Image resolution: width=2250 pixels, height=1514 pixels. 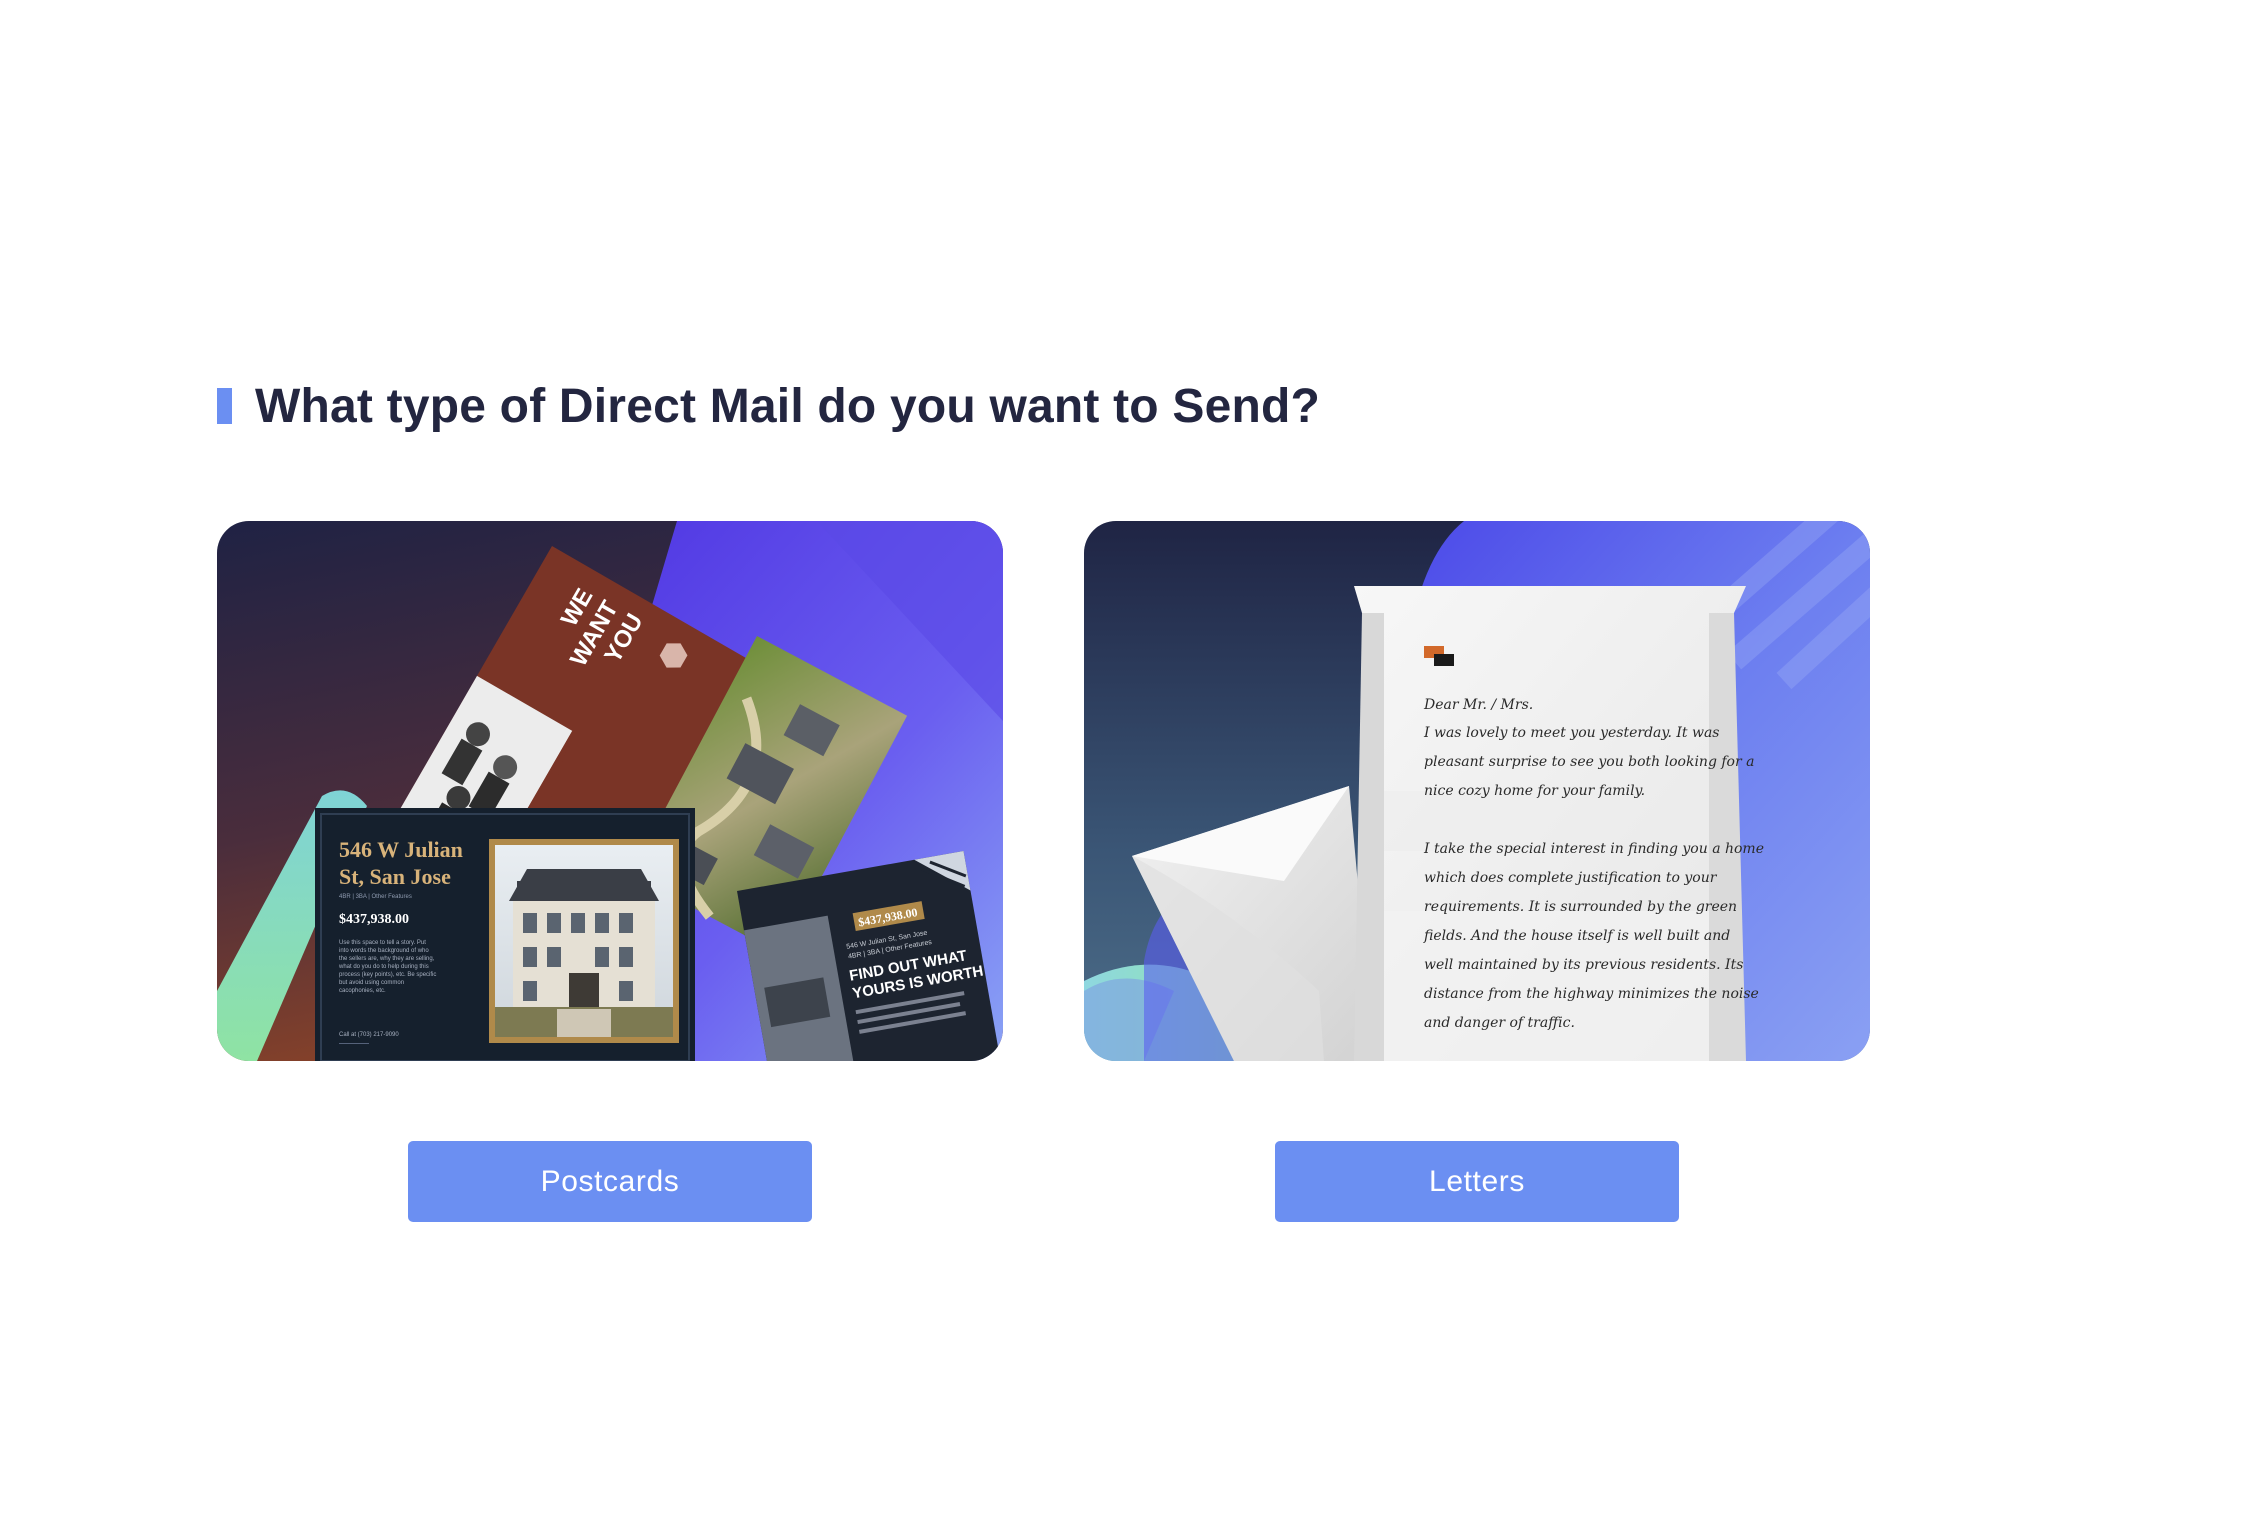 I want to click on postcard-body-line: Use this space to tell a story. Put, so click(x=382, y=943).